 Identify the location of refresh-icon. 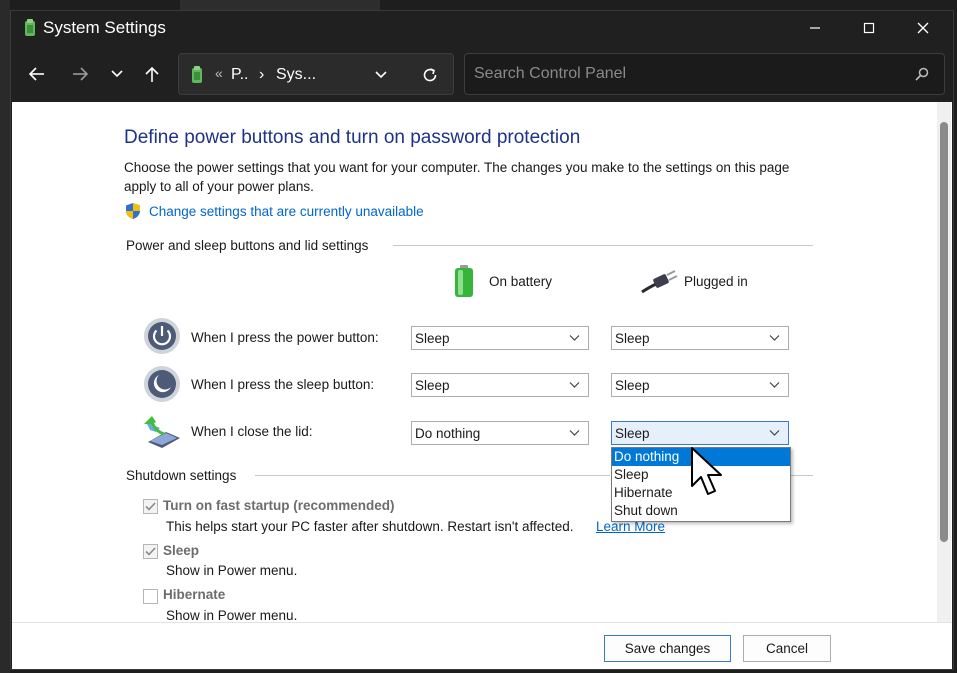
(430, 75).